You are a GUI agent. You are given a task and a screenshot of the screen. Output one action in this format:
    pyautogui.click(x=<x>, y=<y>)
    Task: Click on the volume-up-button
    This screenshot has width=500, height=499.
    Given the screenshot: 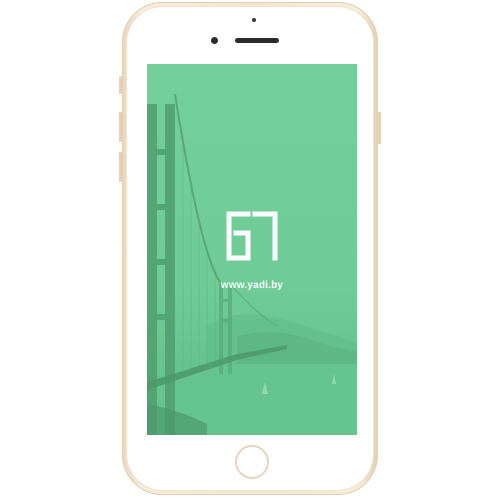 What is the action you would take?
    pyautogui.click(x=120, y=127)
    